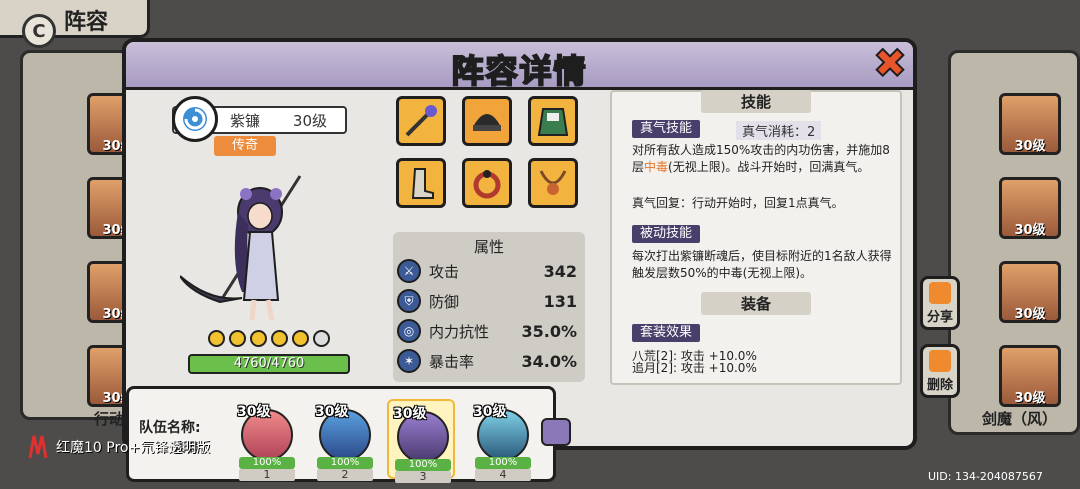 The image size is (1080, 489). I want to click on attribute-row-attack: ⚔ 攻击 342, so click(487, 271).